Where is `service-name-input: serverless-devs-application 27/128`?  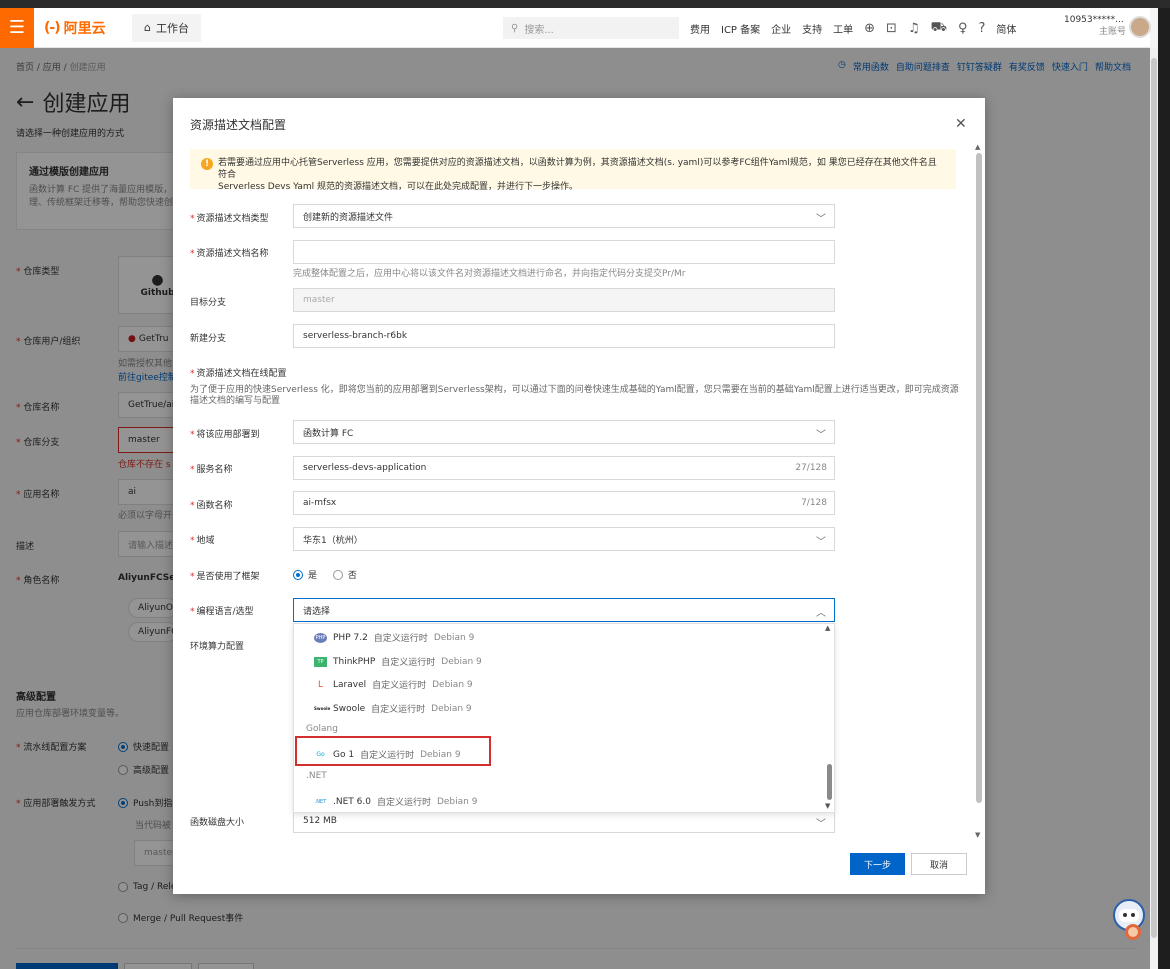
service-name-input: serverless-devs-application 27/128 is located at coordinates (564, 468).